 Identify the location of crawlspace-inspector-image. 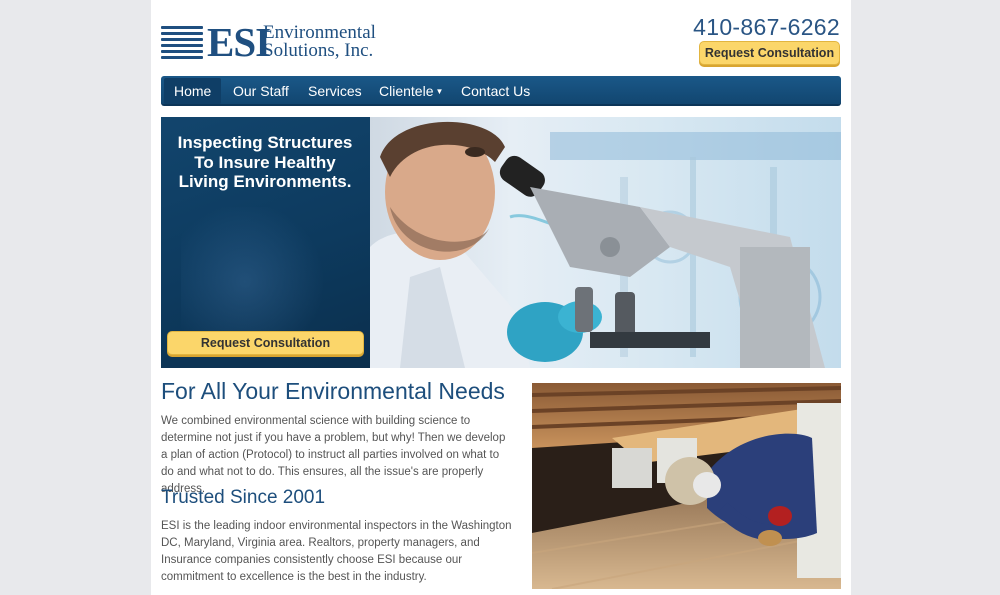
(686, 486).